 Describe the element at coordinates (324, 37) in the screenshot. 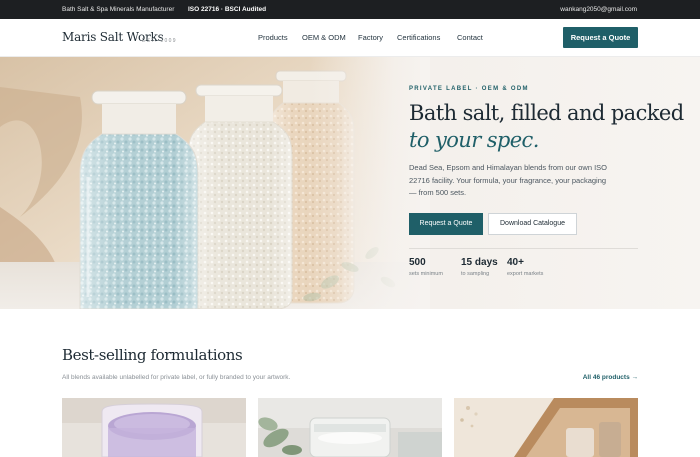

I see `nav-link-oem-odm: OEM & ODM` at that location.